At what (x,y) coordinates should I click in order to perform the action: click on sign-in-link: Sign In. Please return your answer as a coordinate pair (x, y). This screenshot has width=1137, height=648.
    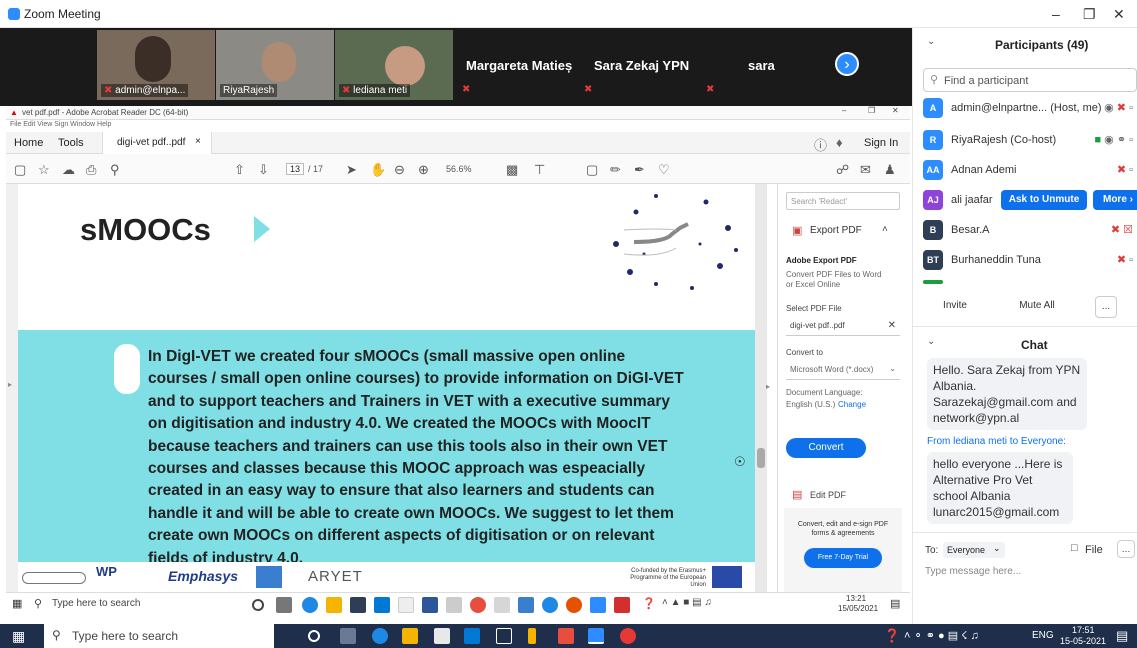
    Looking at the image, I should click on (881, 143).